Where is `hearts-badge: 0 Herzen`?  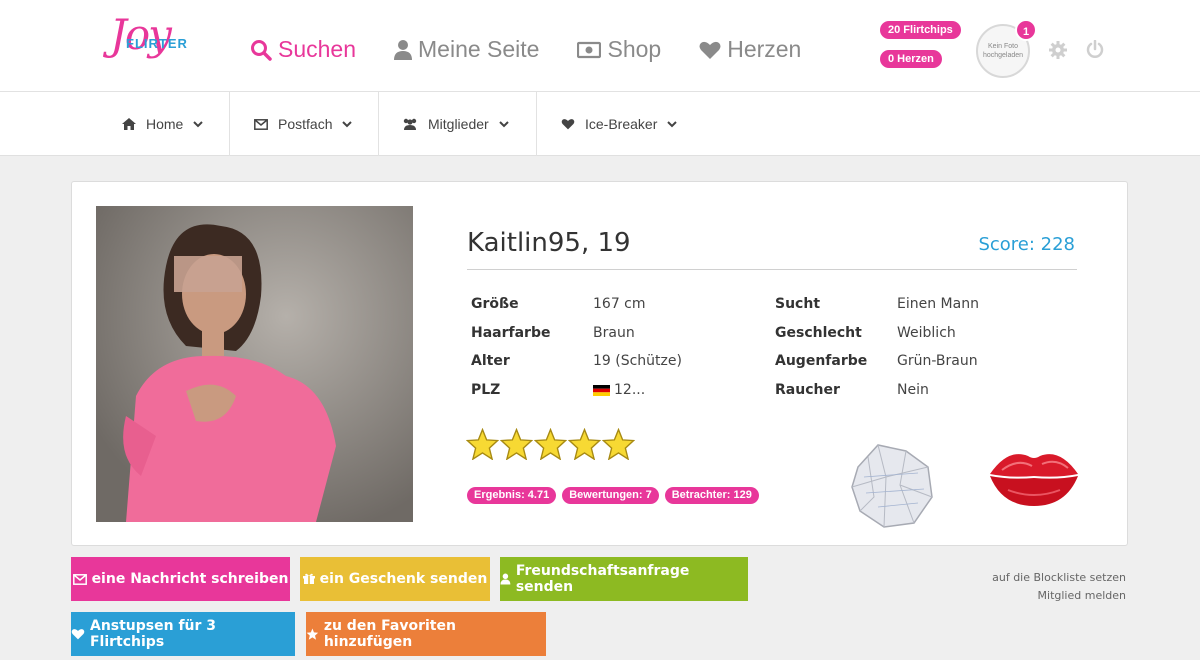
hearts-badge: 0 Herzen is located at coordinates (911, 59).